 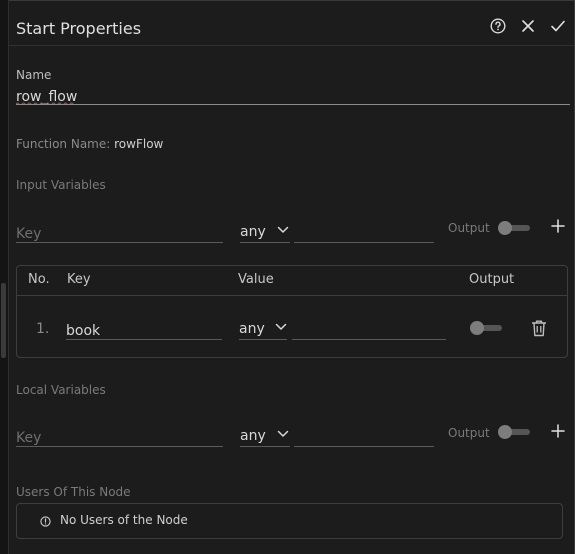 I want to click on name-input-underline, so click(x=293, y=104).